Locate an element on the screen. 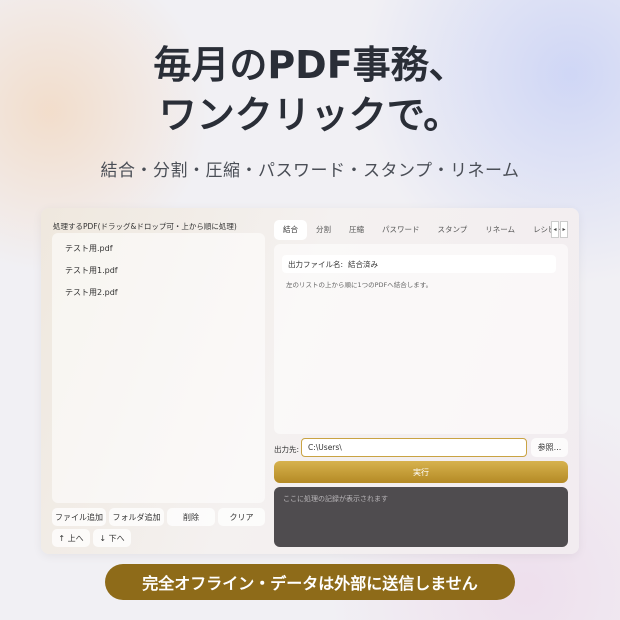  headline-line-2: ワンクリックで。 is located at coordinates (310, 115).